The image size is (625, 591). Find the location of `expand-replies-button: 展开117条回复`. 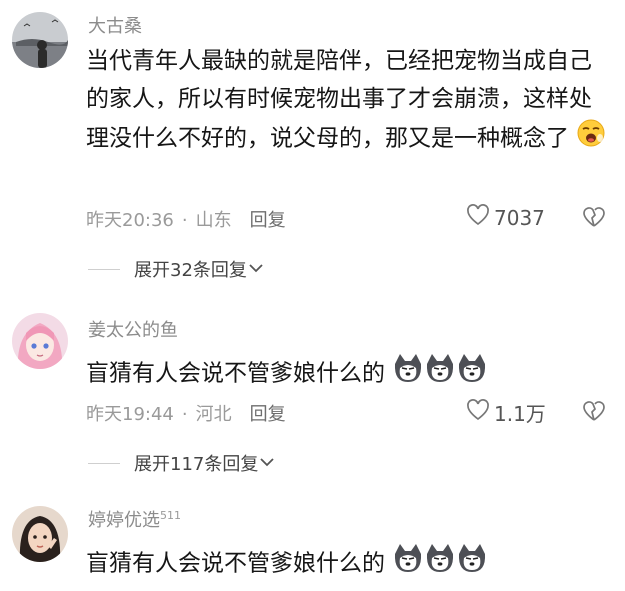

expand-replies-button: 展开117条回复 is located at coordinates (182, 463).